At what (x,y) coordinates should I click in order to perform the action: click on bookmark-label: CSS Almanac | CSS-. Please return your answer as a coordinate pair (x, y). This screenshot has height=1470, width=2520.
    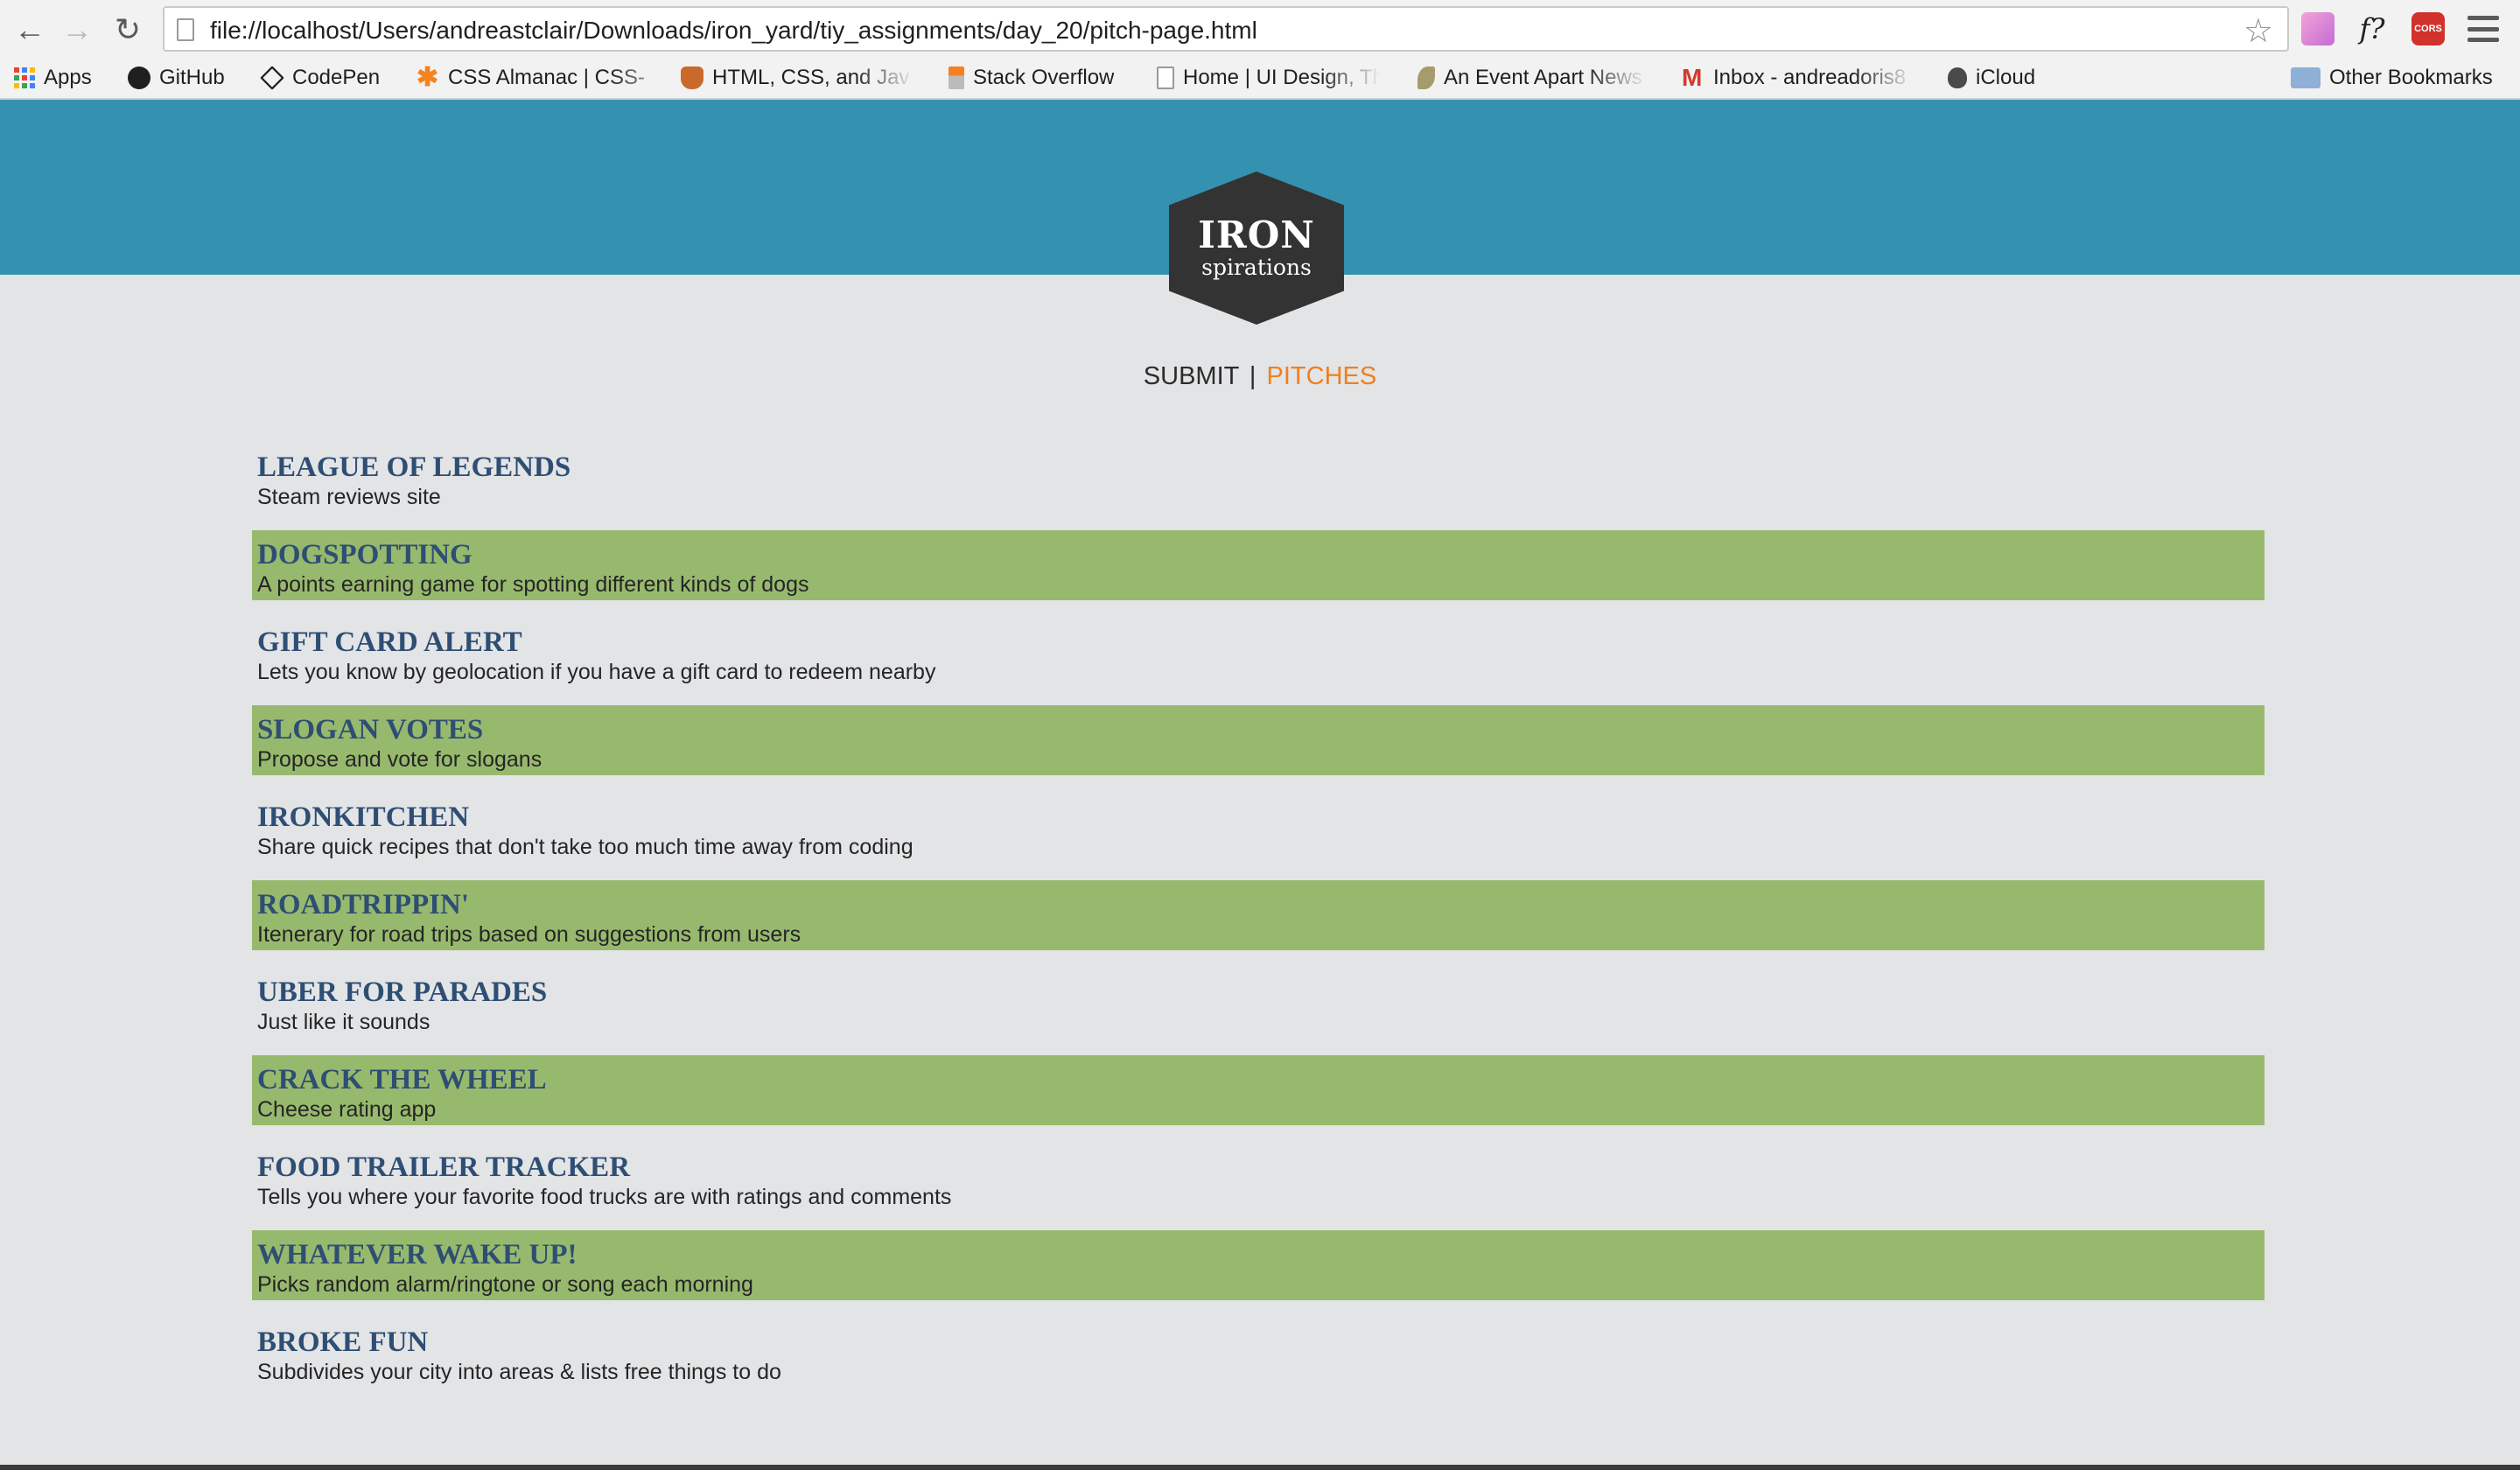
    Looking at the image, I should click on (546, 77).